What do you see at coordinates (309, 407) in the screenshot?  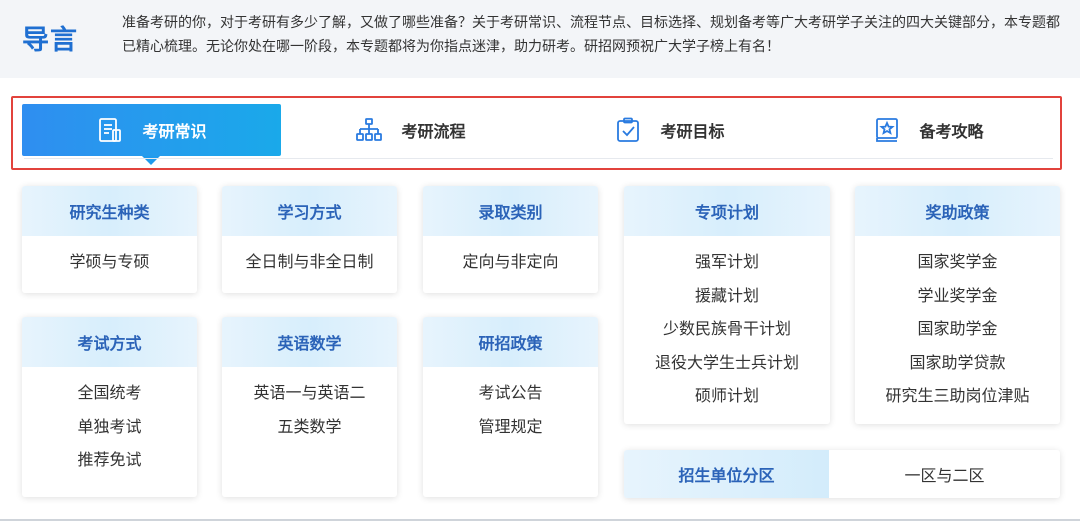 I see `card-yingyu-shuxue: 英语数学 英语一与英语二 五类数学` at bounding box center [309, 407].